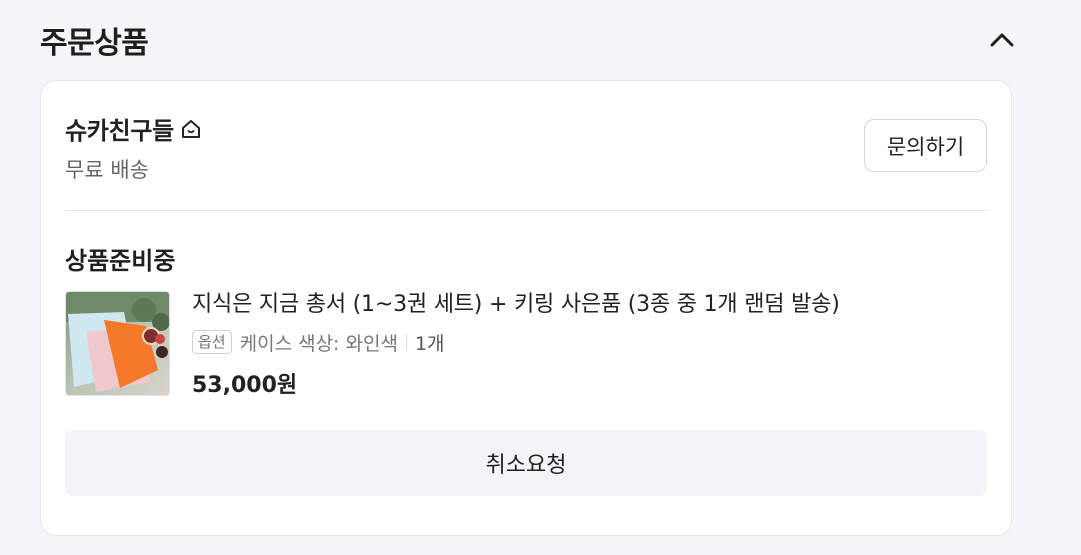  I want to click on product-quantity: 1개, so click(429, 343).